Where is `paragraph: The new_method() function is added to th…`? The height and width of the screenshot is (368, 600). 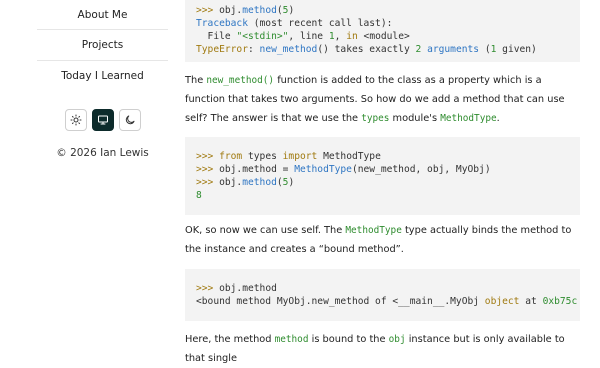 paragraph: The new_method() function is added to th… is located at coordinates (382, 99).